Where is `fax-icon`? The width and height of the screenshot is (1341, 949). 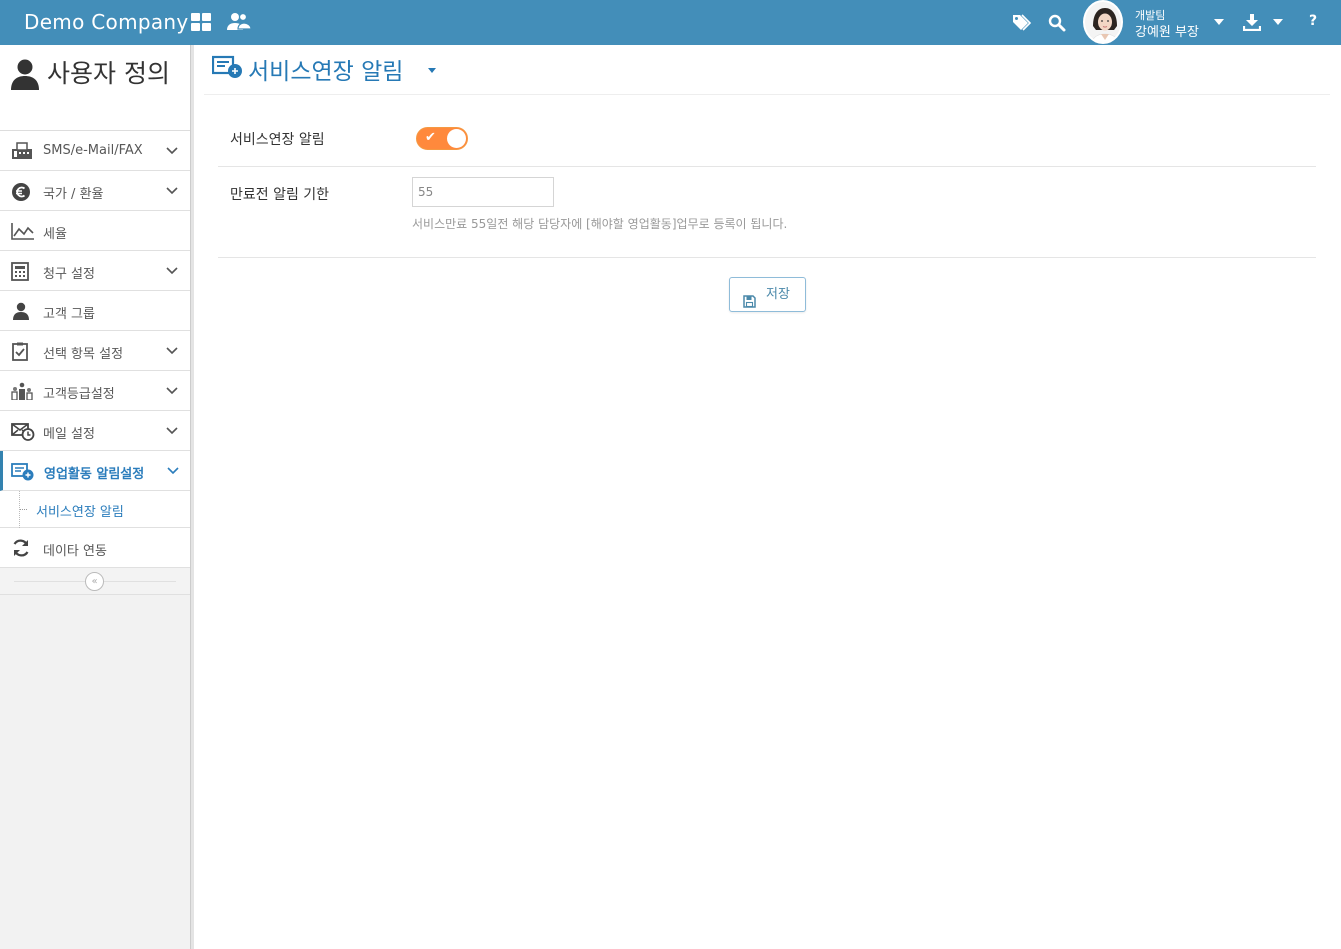 fax-icon is located at coordinates (22, 151).